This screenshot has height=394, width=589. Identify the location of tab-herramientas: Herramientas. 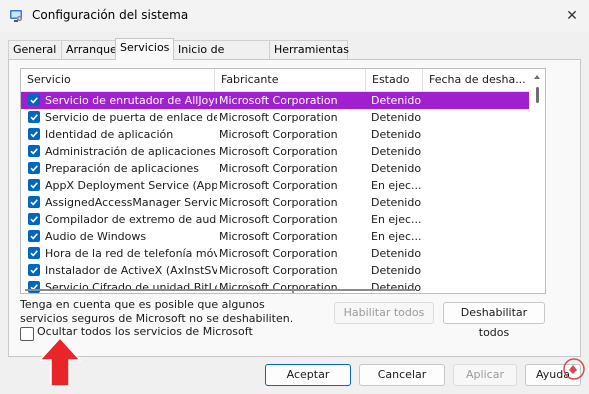
(309, 49).